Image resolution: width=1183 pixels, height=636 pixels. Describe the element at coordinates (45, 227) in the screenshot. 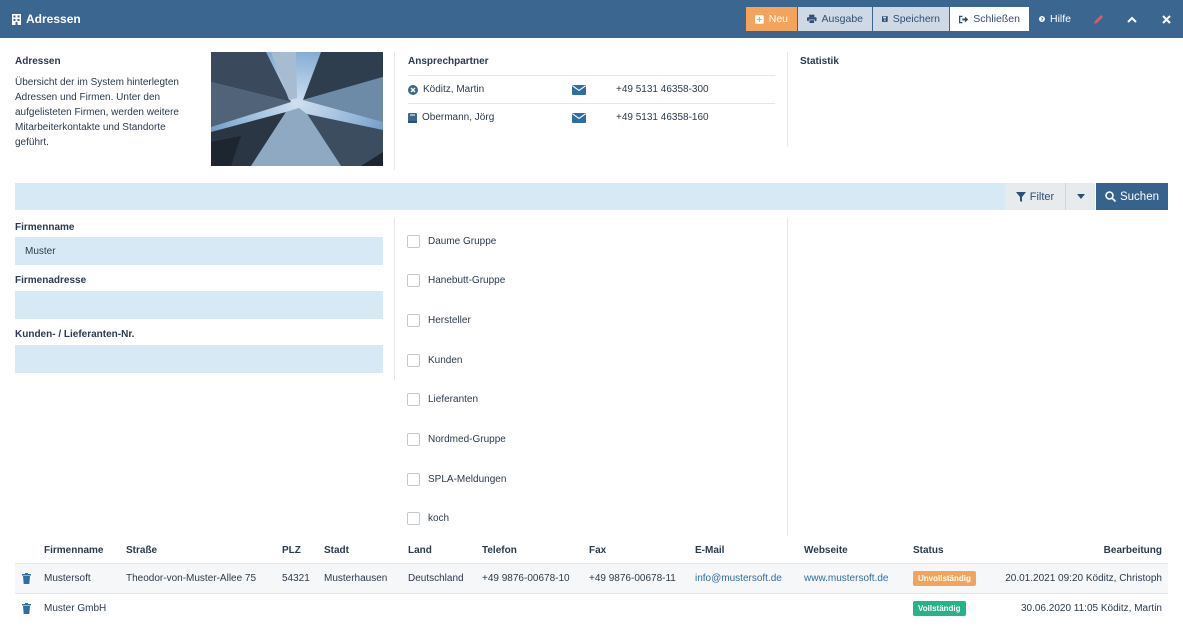

I see `company-name-label: Firmenname` at that location.